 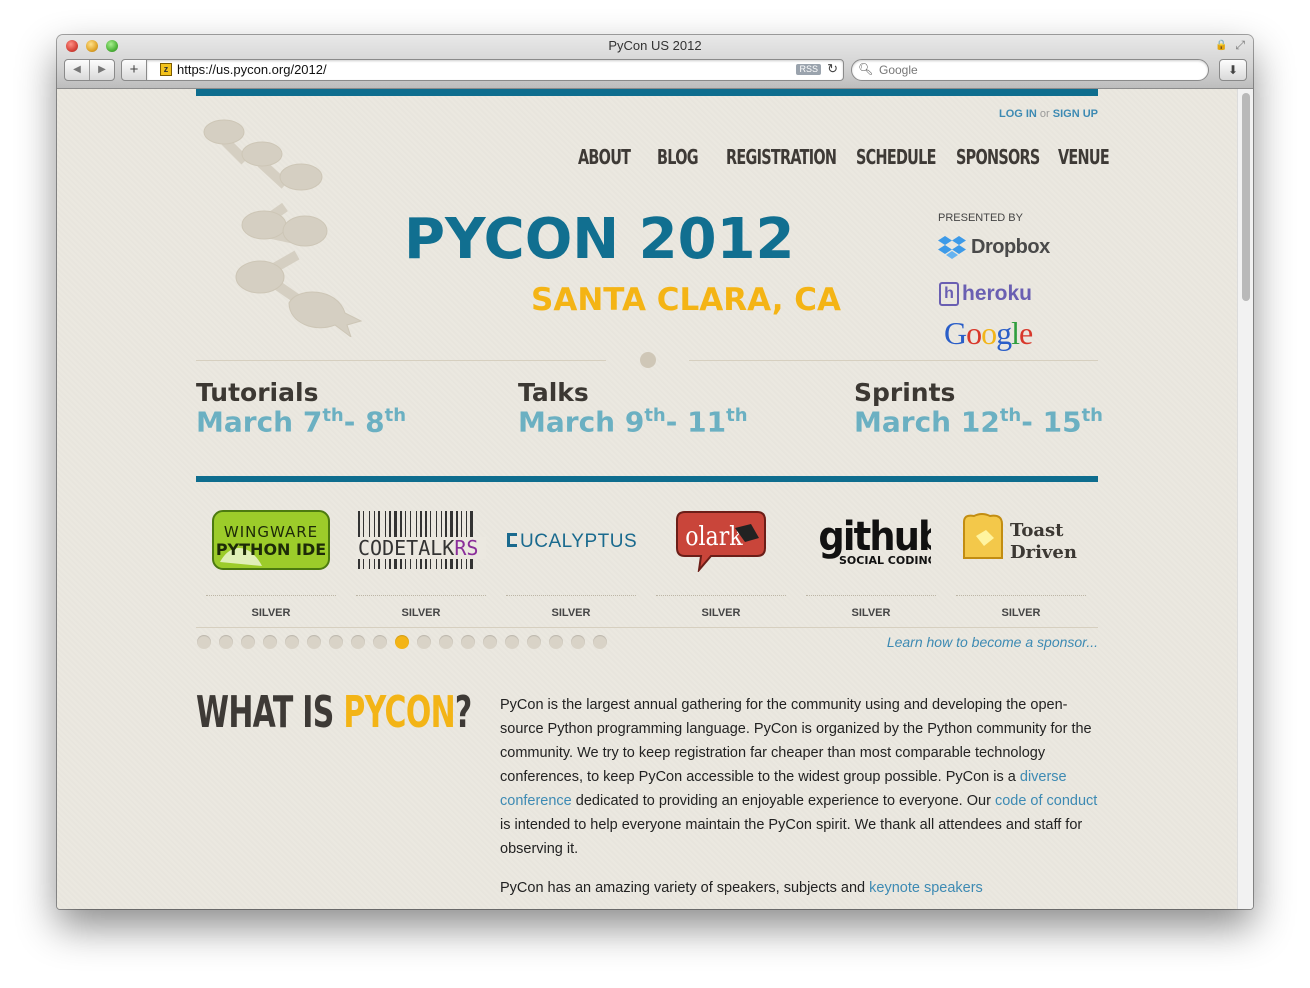 I want to click on olark-text: olark, so click(x=714, y=536).